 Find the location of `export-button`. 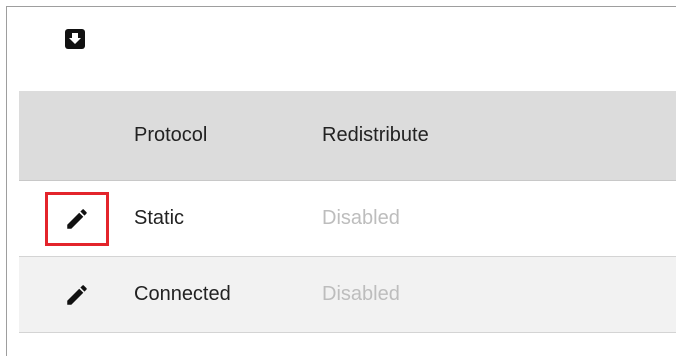

export-button is located at coordinates (75, 39).